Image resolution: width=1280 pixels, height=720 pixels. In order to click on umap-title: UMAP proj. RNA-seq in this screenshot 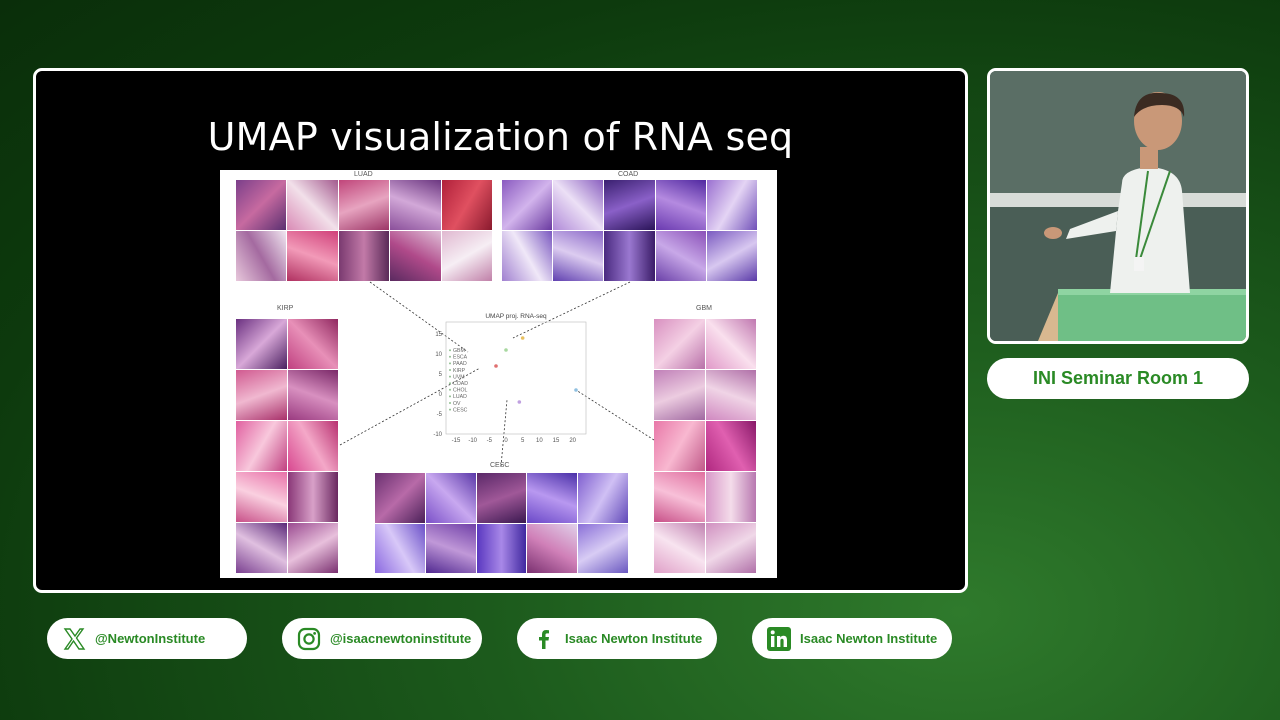, I will do `click(516, 316)`.